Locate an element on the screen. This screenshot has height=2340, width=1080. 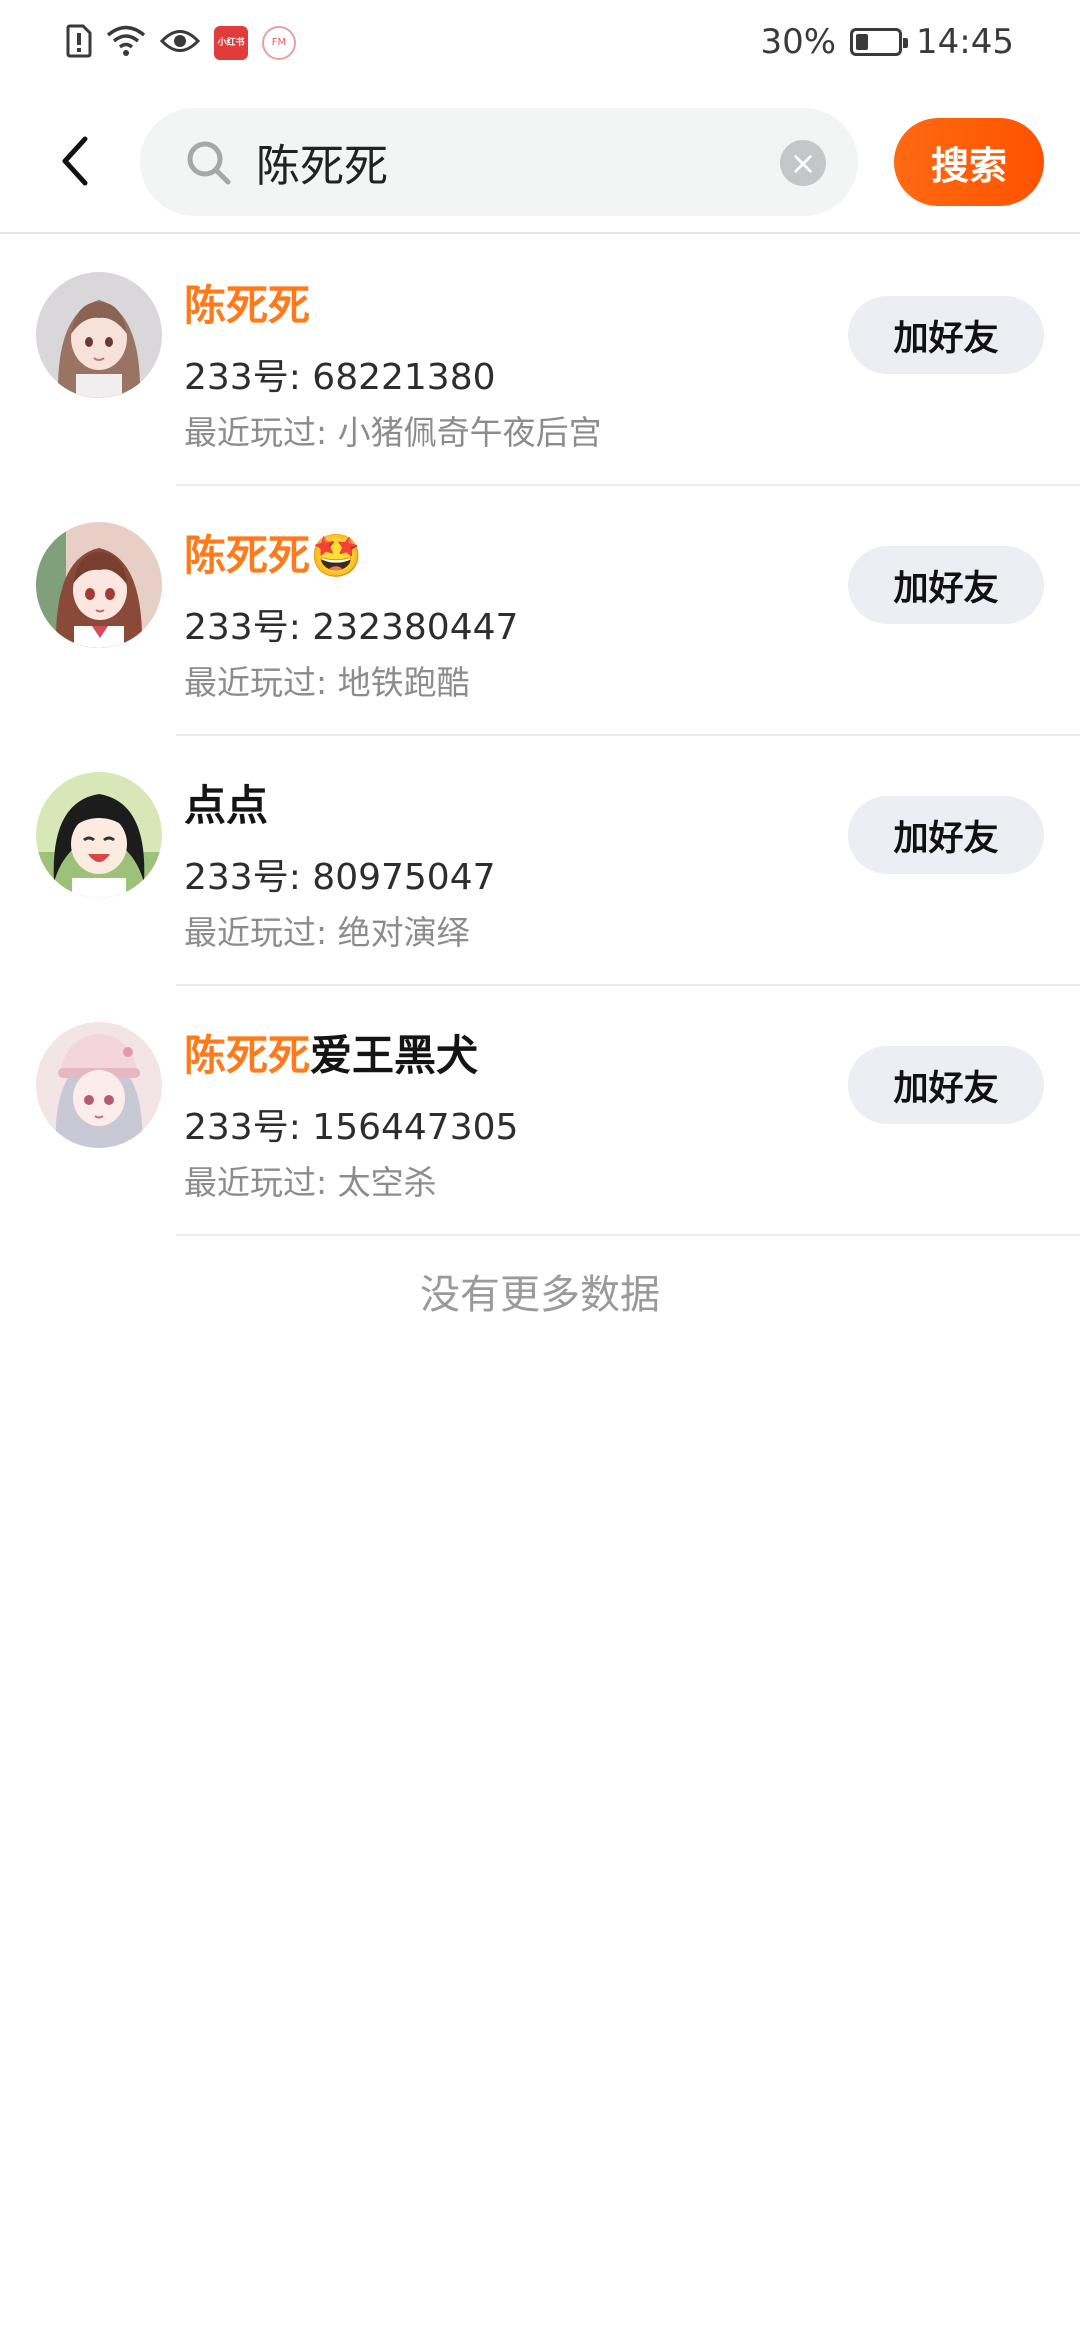
wifi-icon is located at coordinates (126, 43).